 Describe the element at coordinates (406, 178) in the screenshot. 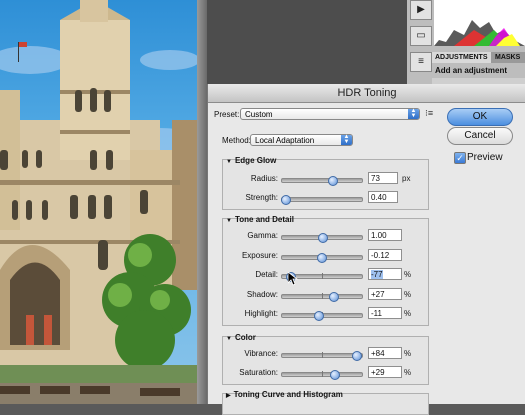

I see `radius-unit: px` at that location.